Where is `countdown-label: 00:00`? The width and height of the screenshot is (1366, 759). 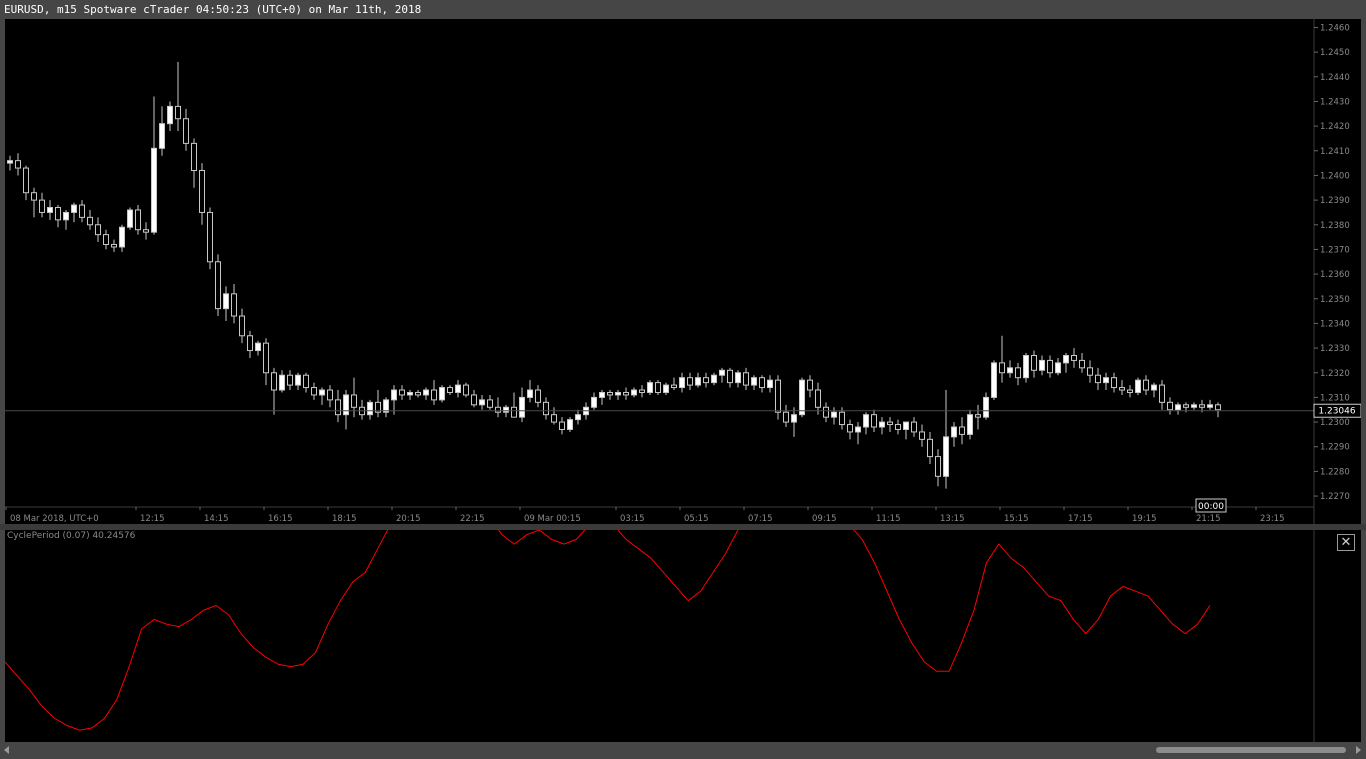 countdown-label: 00:00 is located at coordinates (1211, 507).